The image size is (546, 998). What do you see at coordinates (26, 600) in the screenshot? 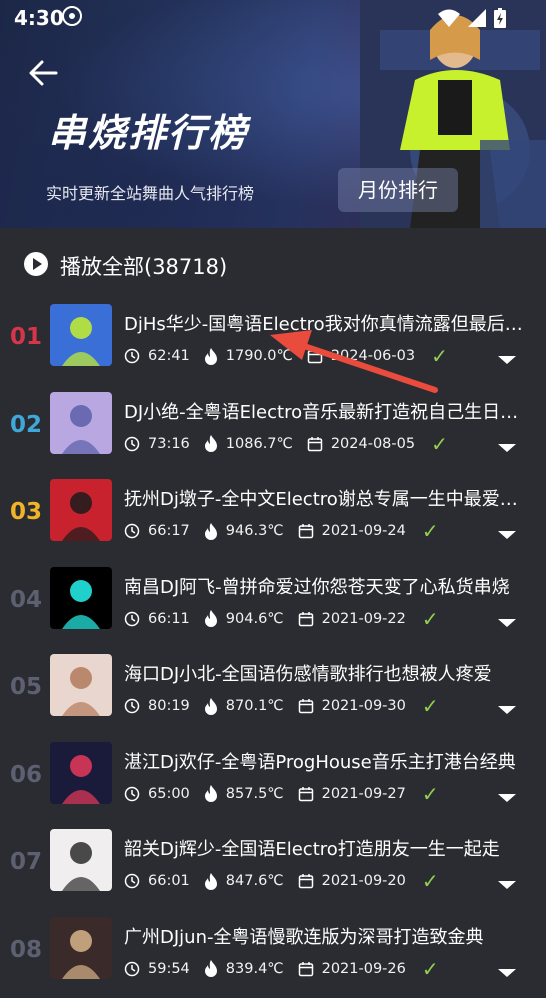
I see `rank-number: 04` at bounding box center [26, 600].